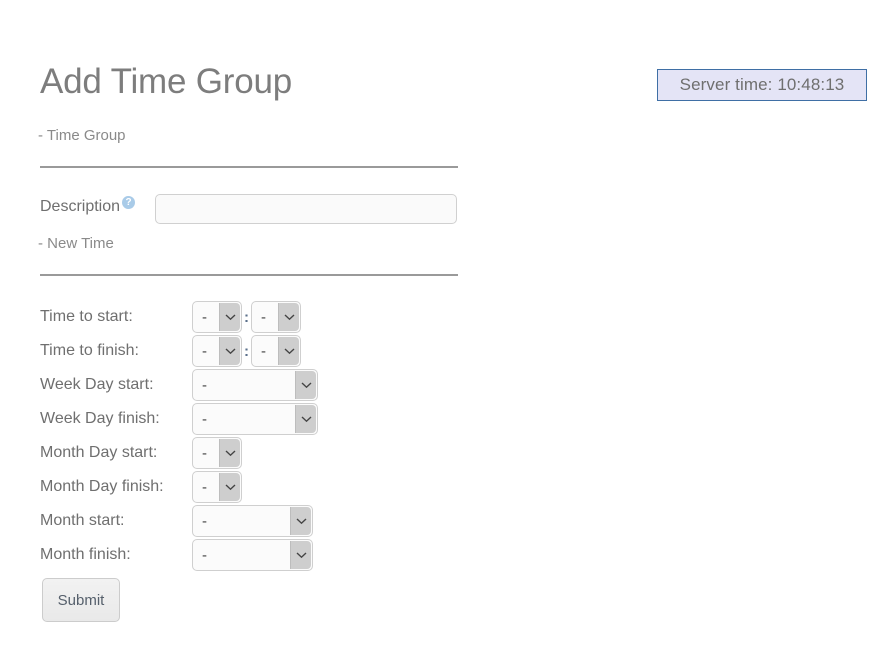 The height and width of the screenshot is (648, 894). I want to click on select-time-to-start-hour: -, so click(217, 317).